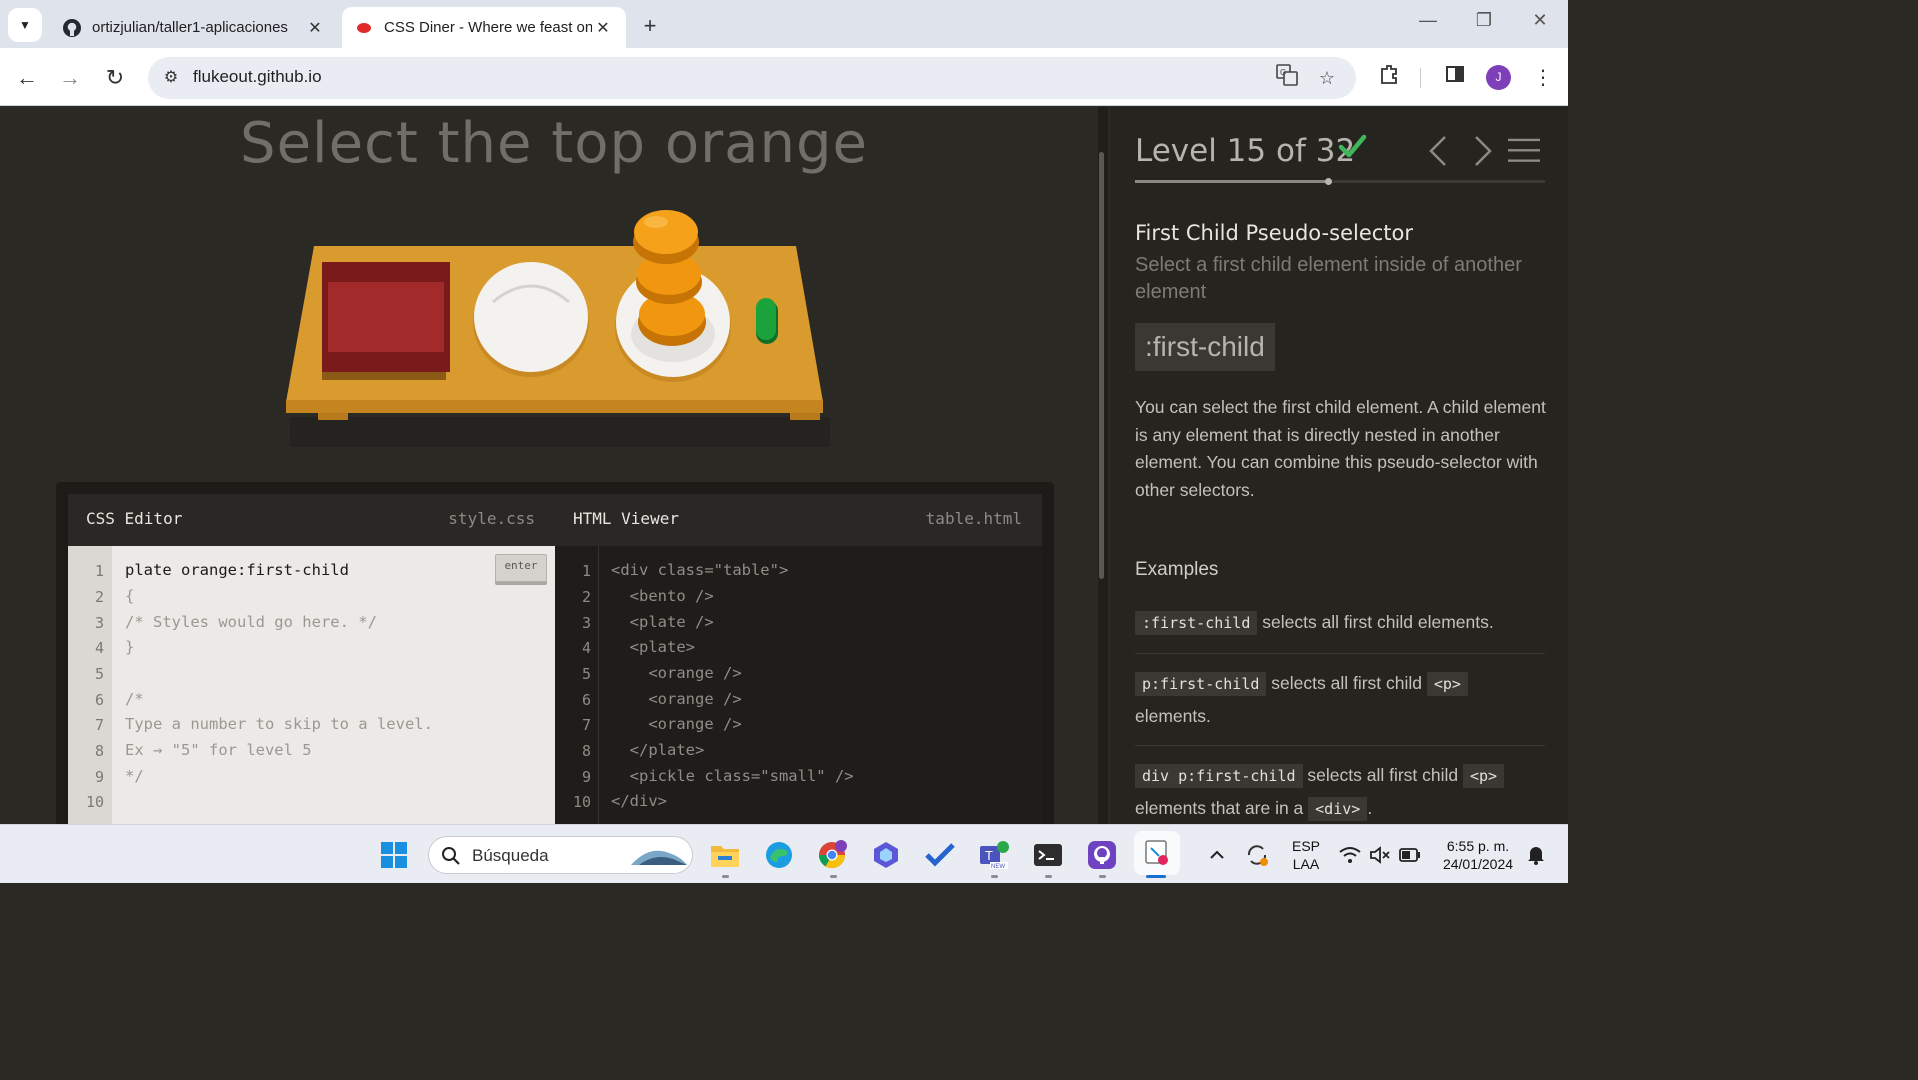  What do you see at coordinates (1352, 146) in the screenshot?
I see `completed-check-icon` at bounding box center [1352, 146].